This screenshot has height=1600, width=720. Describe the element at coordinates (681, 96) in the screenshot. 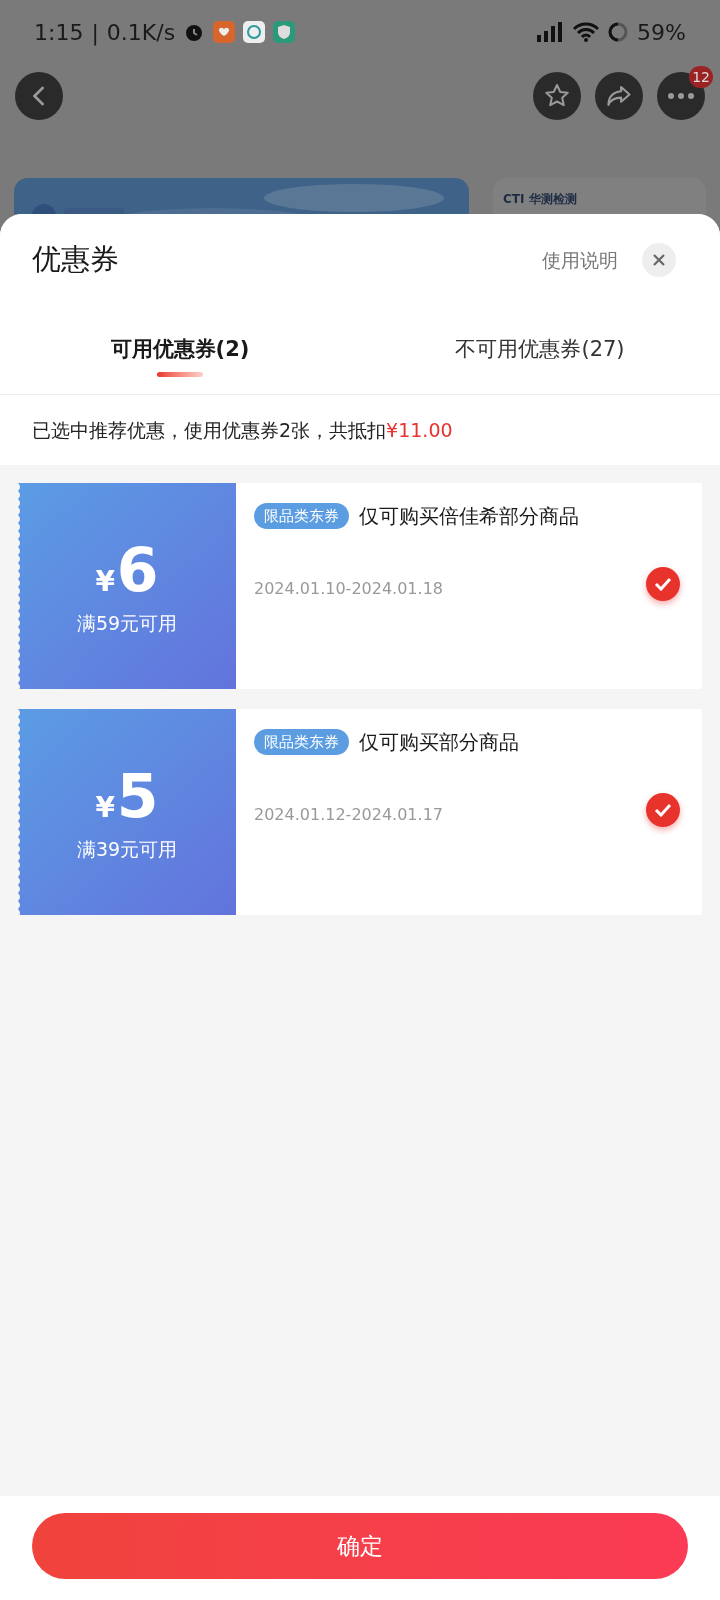

I see `more-icon` at that location.